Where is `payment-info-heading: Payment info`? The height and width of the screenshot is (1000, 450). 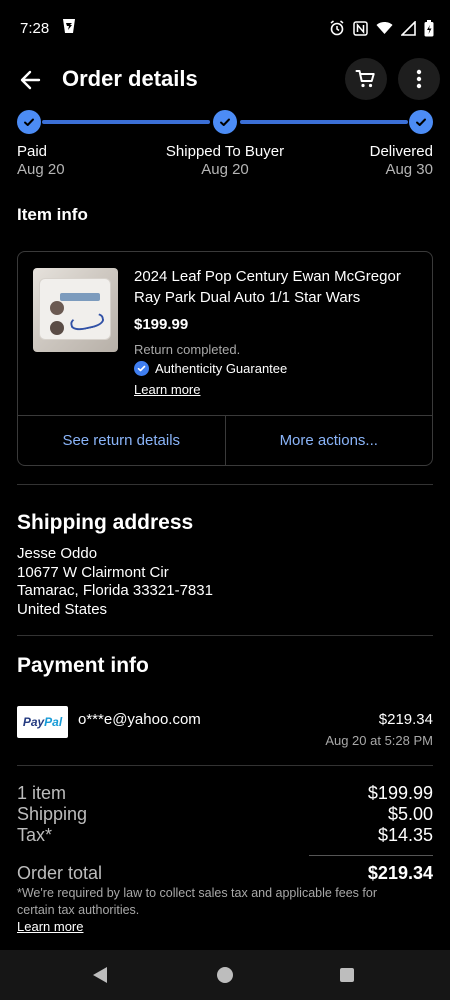
payment-info-heading: Payment info is located at coordinates (83, 665).